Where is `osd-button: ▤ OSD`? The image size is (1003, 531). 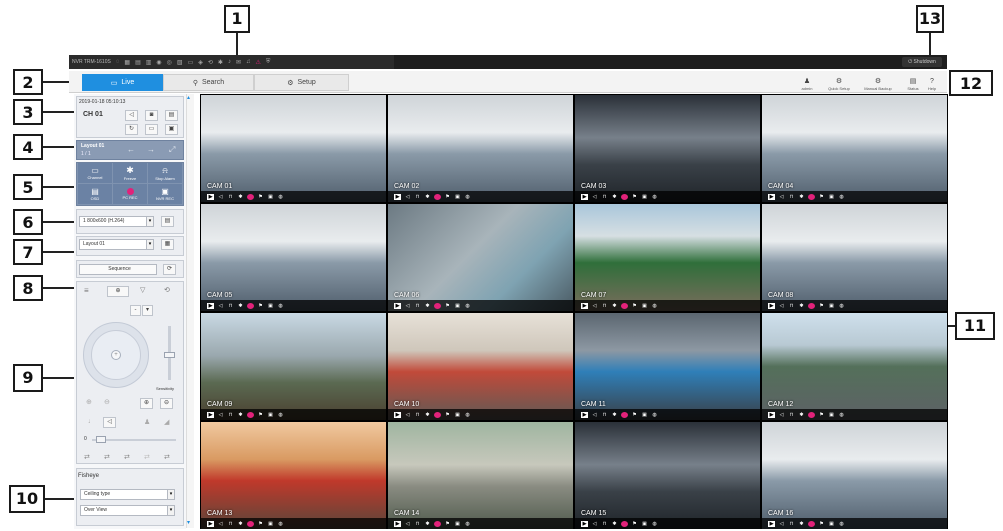
osd-button: ▤ OSD is located at coordinates (95, 194).